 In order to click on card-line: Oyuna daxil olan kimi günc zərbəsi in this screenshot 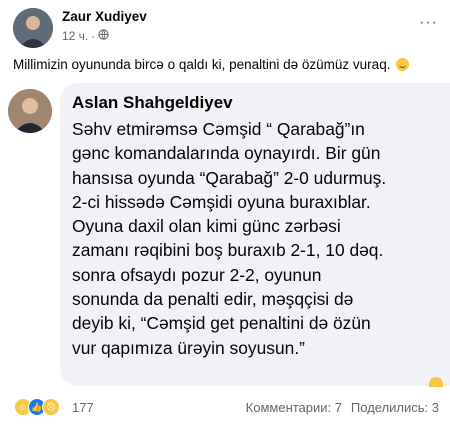, I will do `click(206, 226)`.